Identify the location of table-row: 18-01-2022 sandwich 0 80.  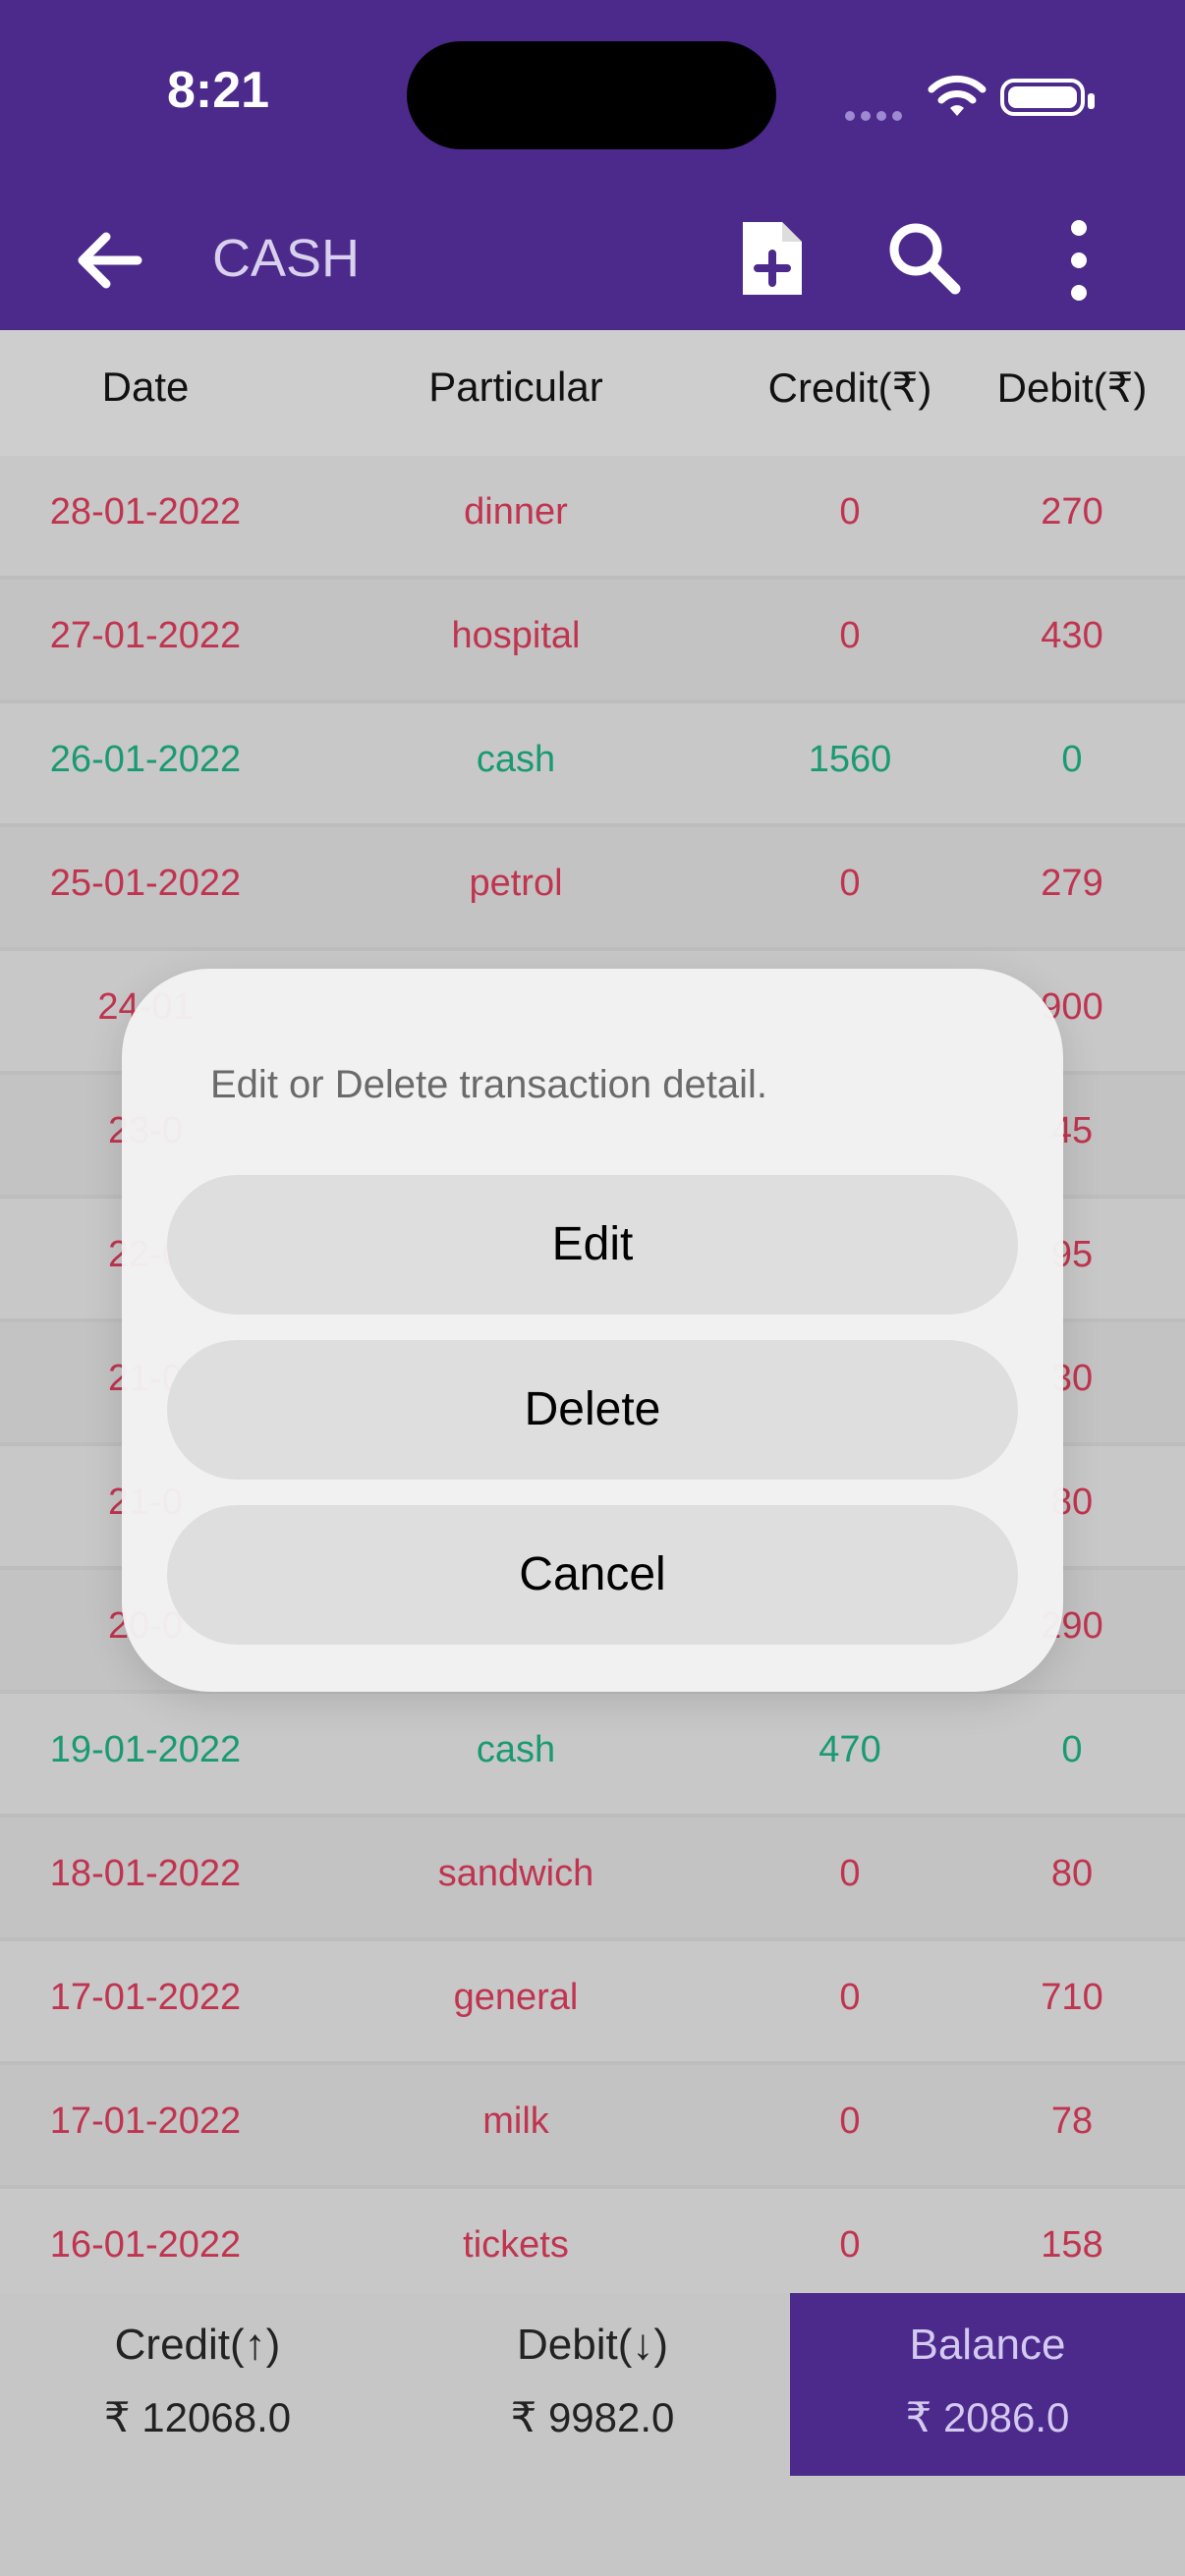
(592, 1879).